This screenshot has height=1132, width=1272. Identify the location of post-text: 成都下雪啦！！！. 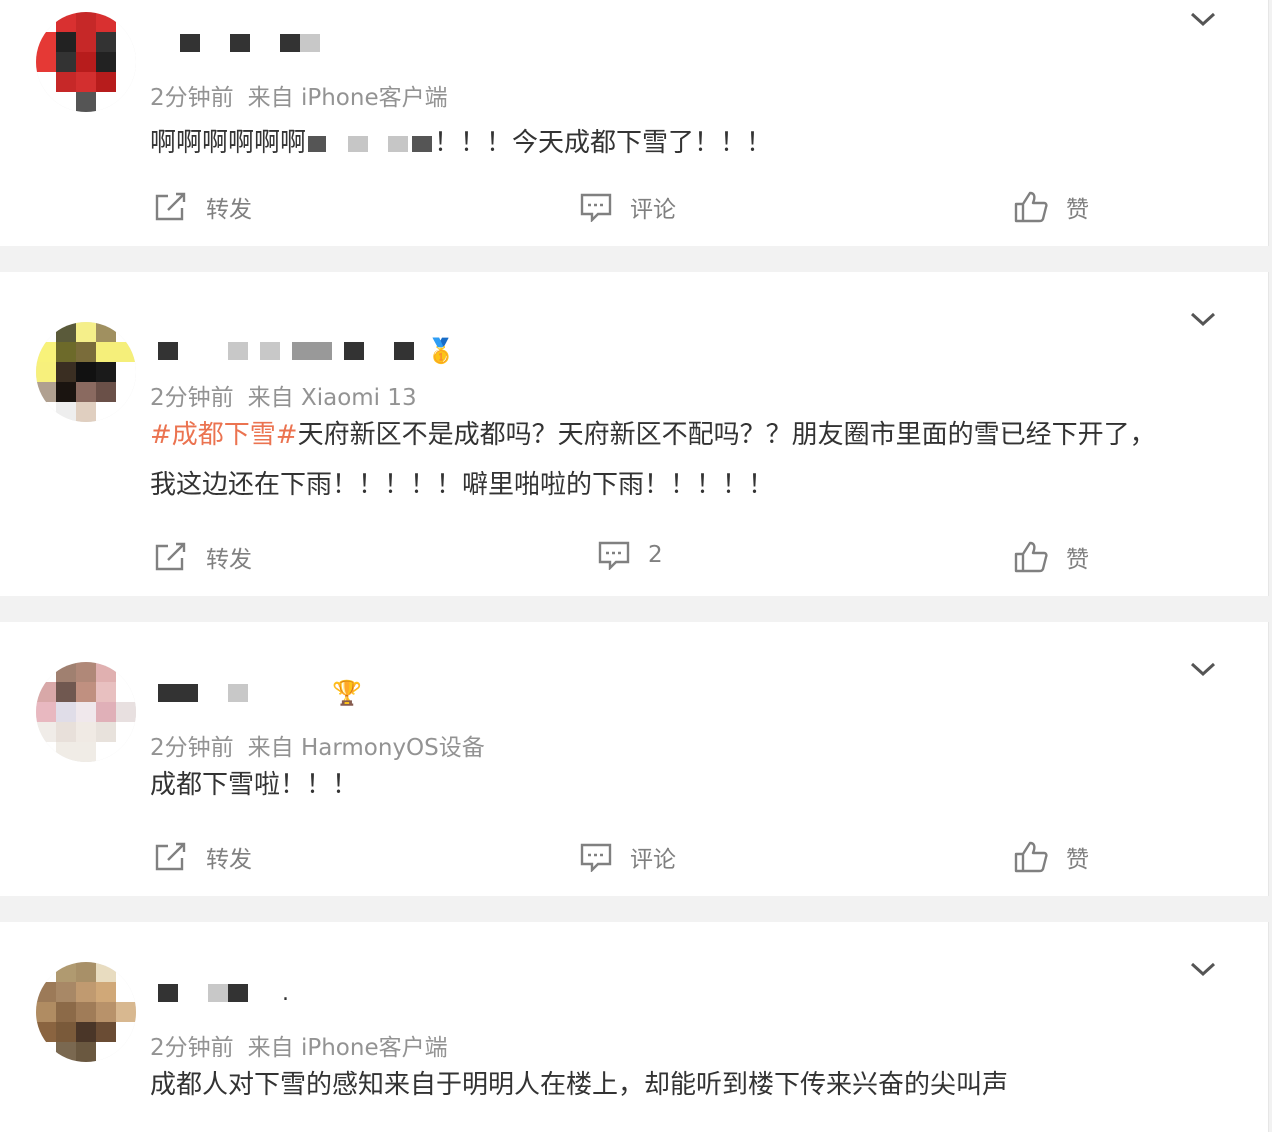
(254, 785).